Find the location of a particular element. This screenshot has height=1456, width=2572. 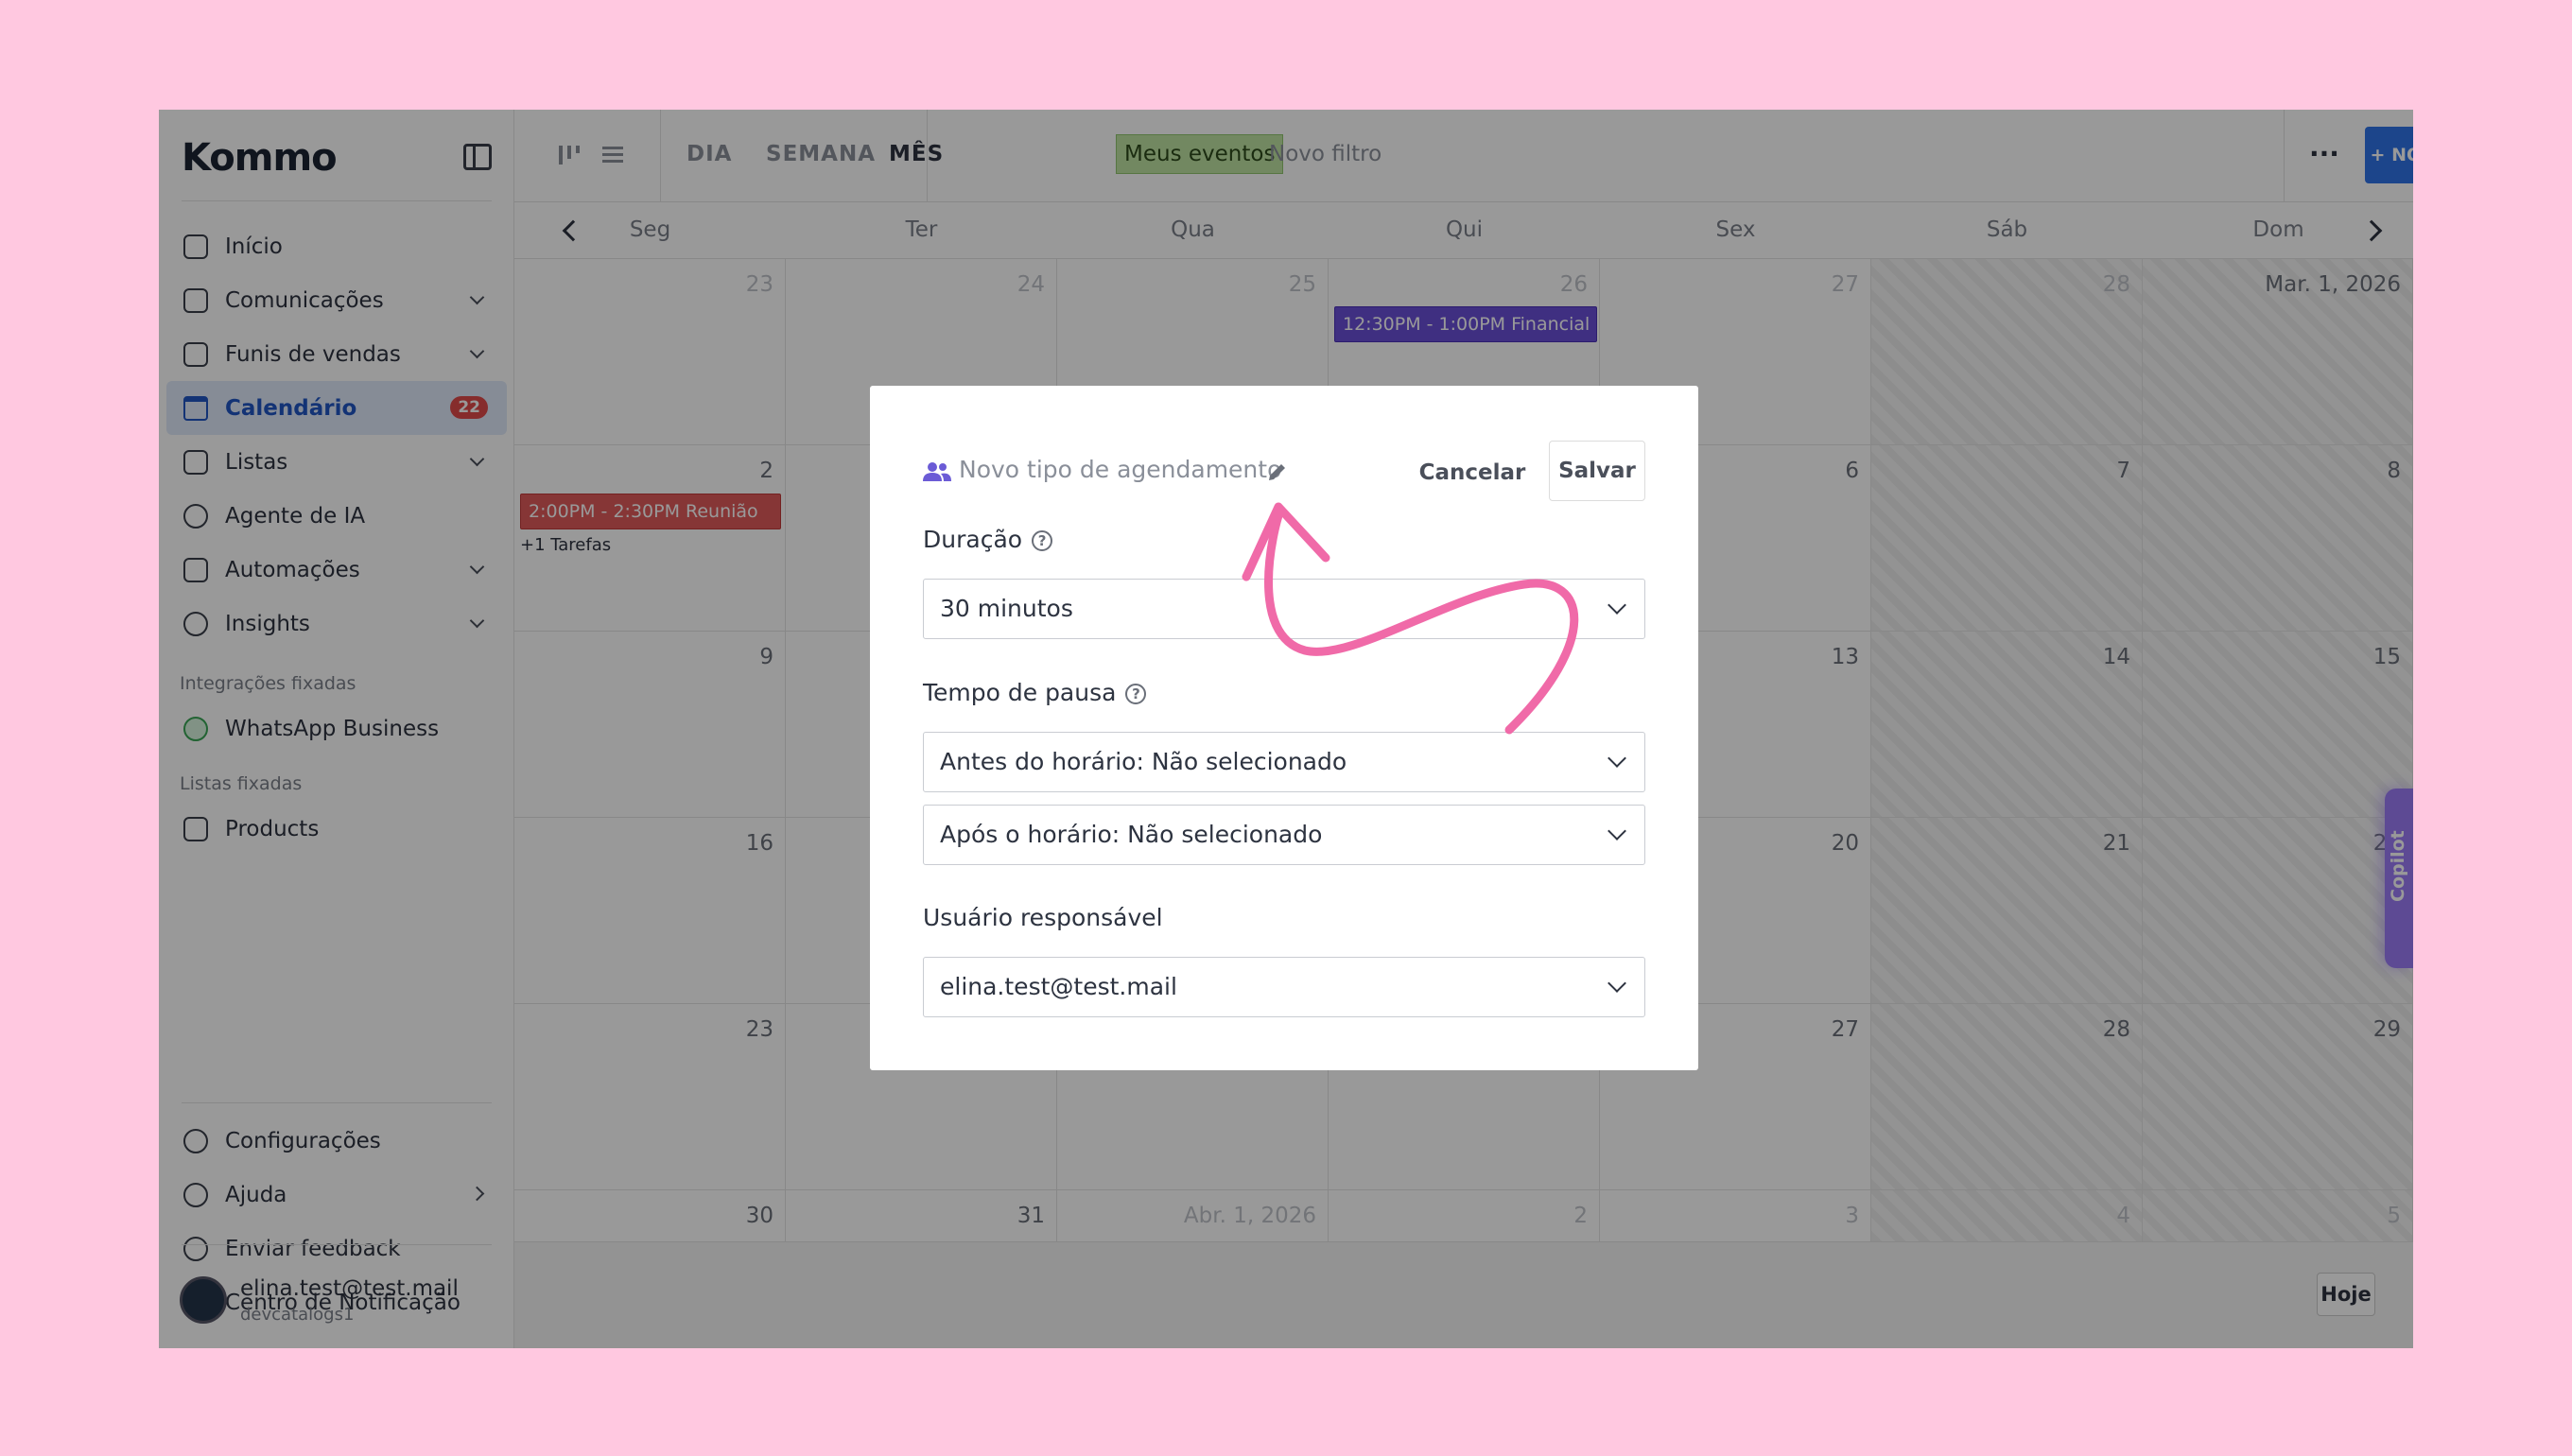

save-button: Salvar is located at coordinates (1597, 471).